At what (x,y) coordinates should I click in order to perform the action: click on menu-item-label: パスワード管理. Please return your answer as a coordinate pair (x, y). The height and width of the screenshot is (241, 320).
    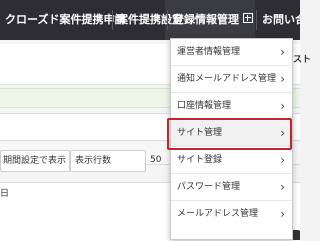
    Looking at the image, I should click on (209, 187).